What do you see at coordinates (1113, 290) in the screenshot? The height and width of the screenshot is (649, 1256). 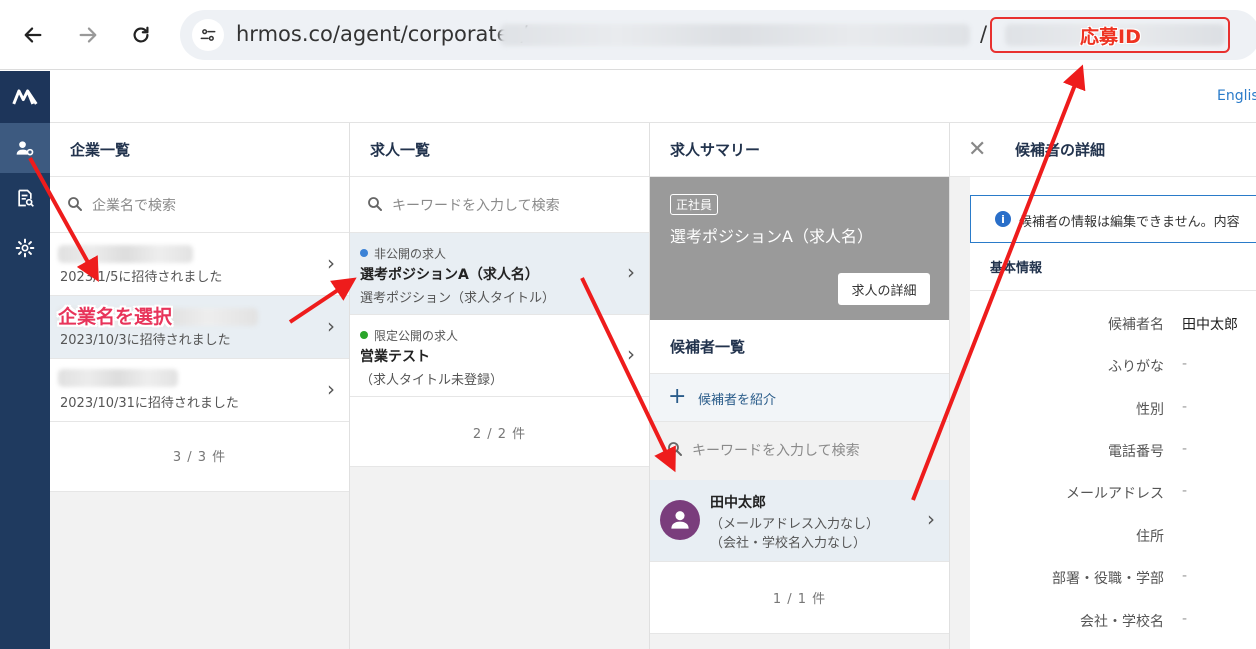 I see `divider` at bounding box center [1113, 290].